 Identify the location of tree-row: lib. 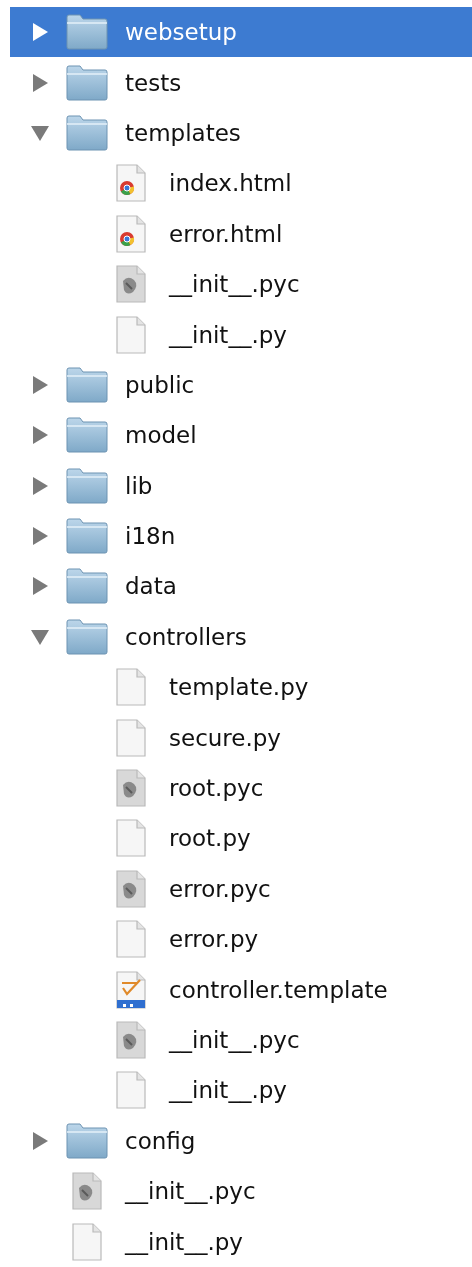
(241, 485).